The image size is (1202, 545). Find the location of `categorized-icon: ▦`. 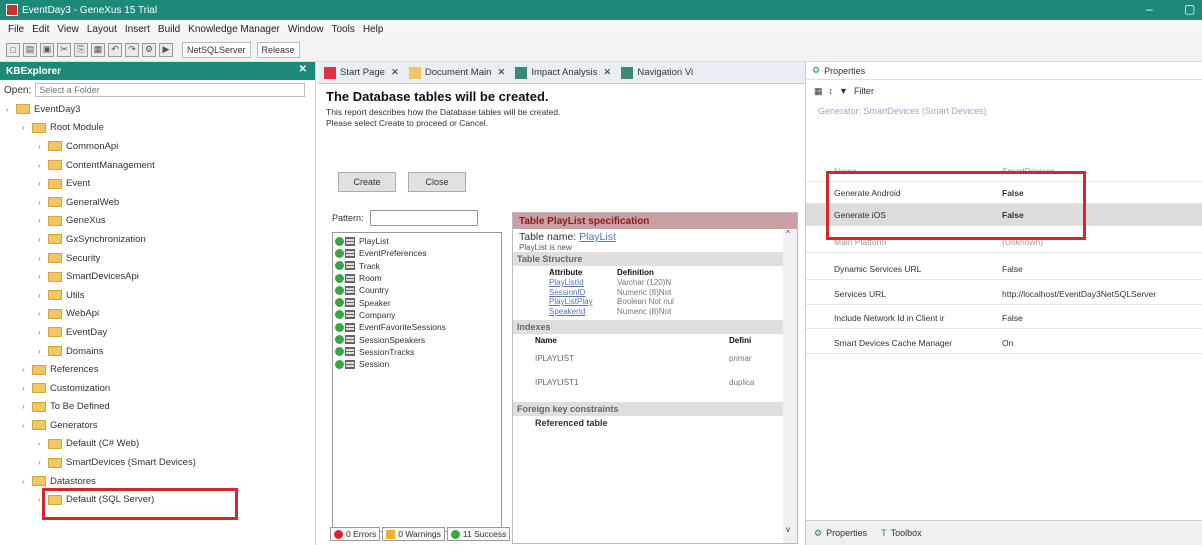

categorized-icon: ▦ is located at coordinates (818, 91).